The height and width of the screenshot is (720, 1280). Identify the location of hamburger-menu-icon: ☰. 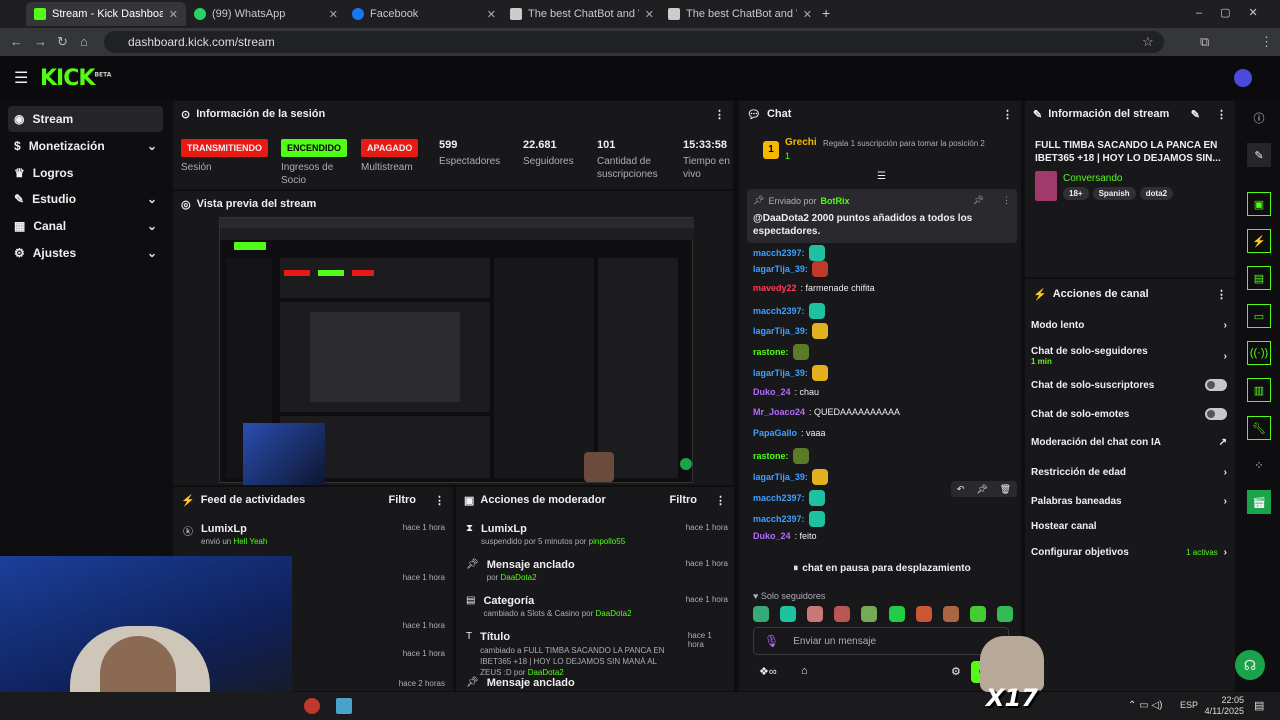
(21, 78).